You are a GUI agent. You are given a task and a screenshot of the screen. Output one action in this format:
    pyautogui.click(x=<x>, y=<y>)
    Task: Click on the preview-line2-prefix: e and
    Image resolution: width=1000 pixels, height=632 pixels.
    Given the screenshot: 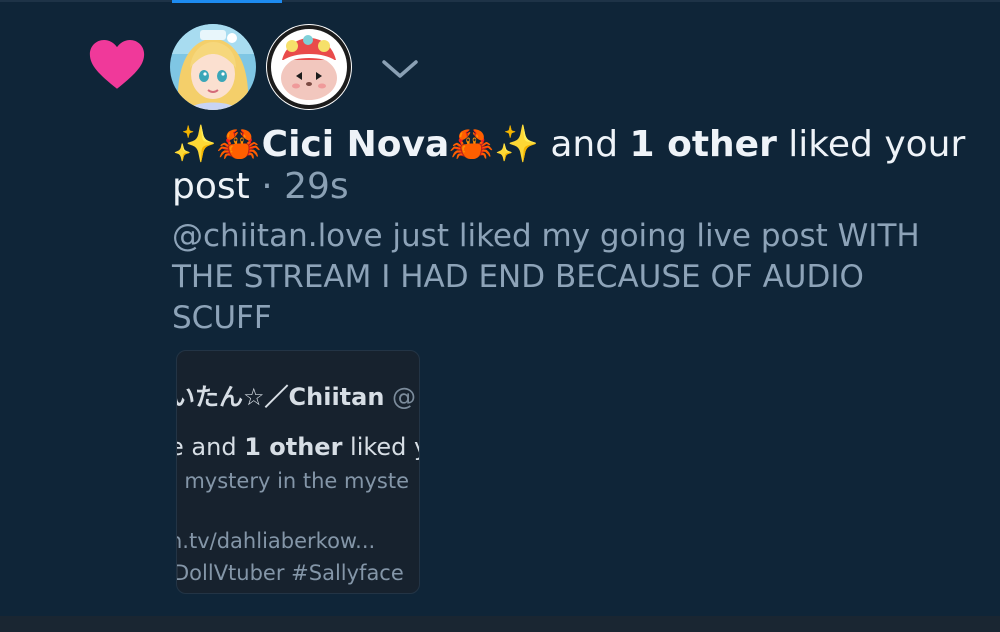 What is the action you would take?
    pyautogui.click(x=210, y=447)
    